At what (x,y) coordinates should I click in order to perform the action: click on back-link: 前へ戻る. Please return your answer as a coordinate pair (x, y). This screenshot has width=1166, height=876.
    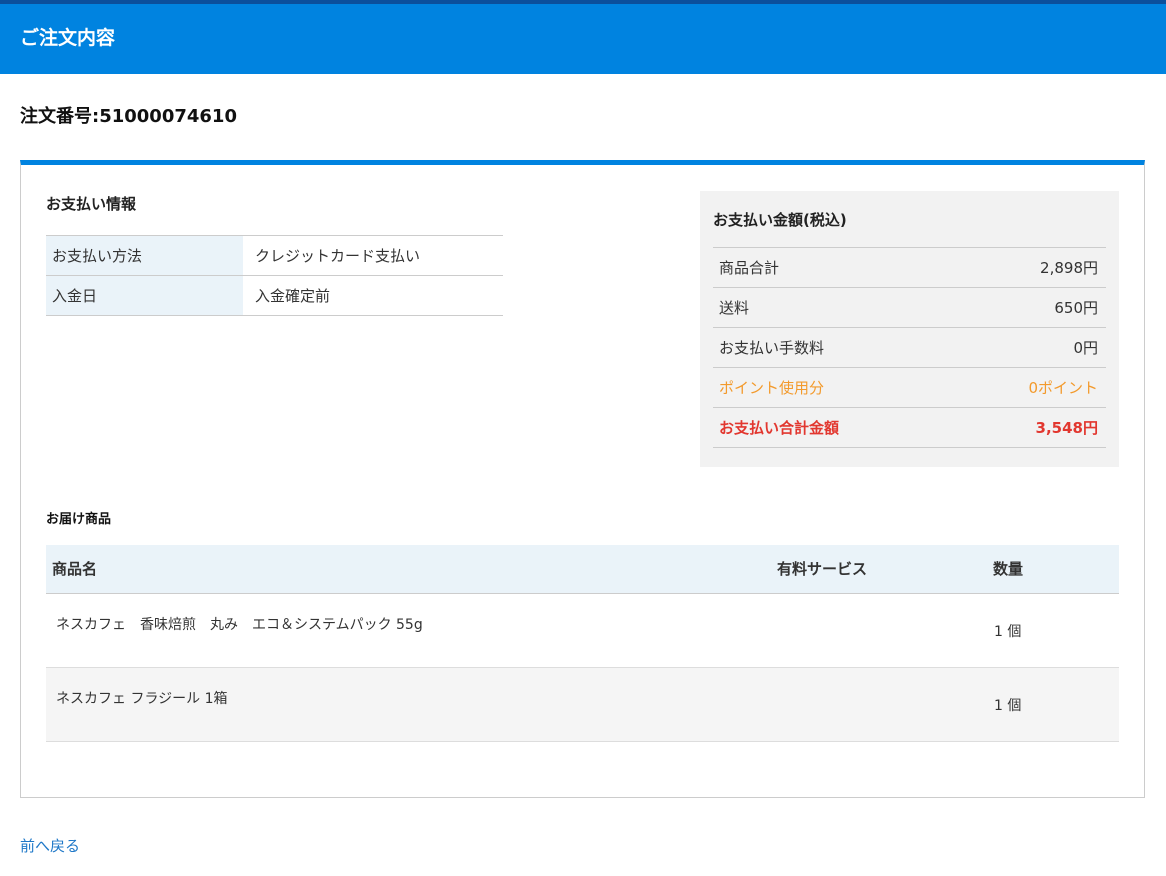
    Looking at the image, I should click on (50, 846).